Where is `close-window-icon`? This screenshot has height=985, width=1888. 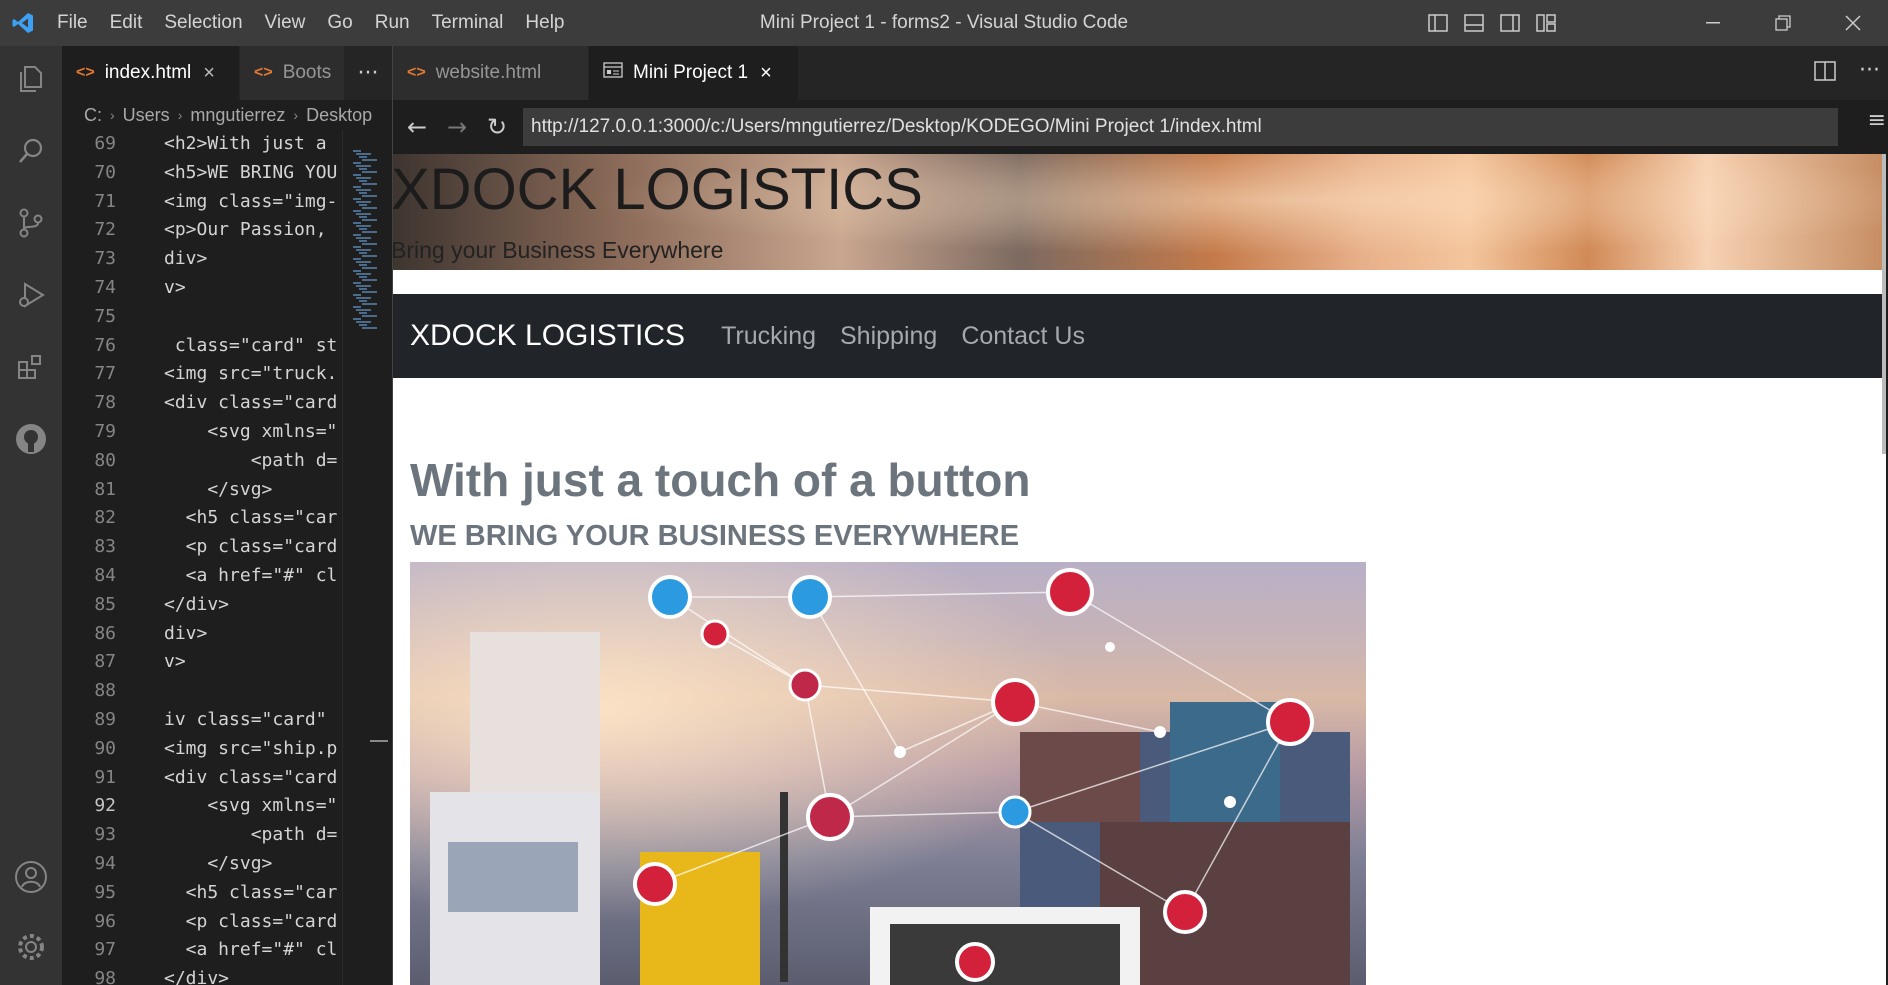 close-window-icon is located at coordinates (1853, 23).